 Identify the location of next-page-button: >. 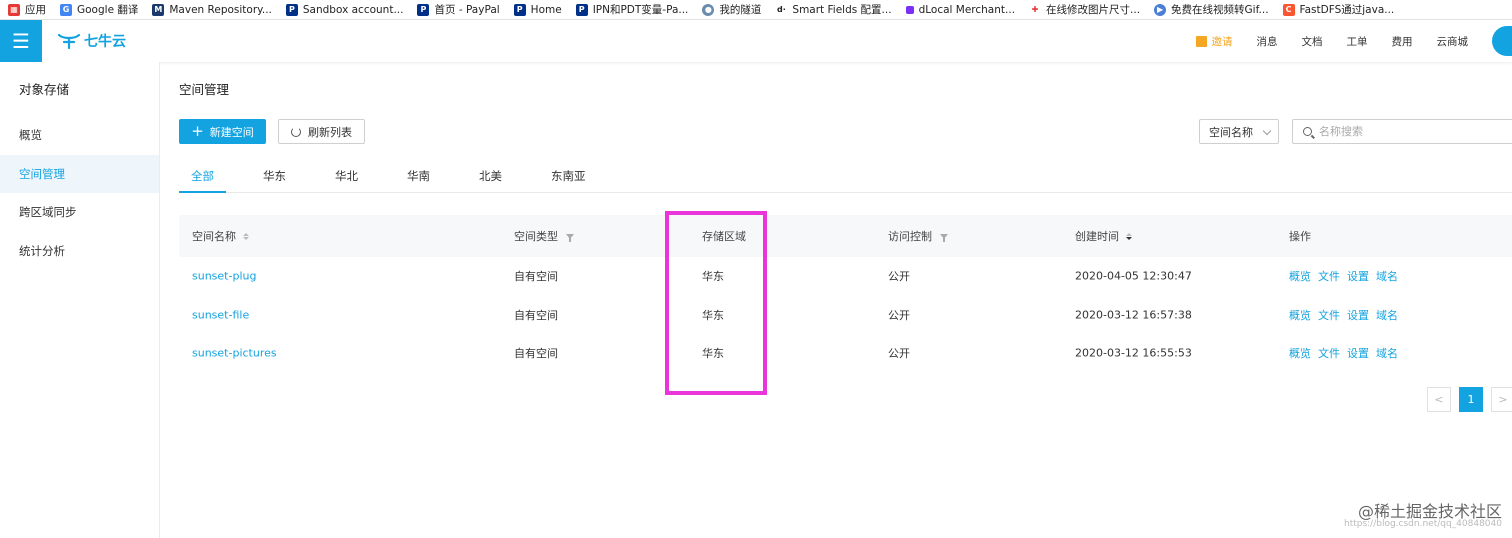
(1501, 399).